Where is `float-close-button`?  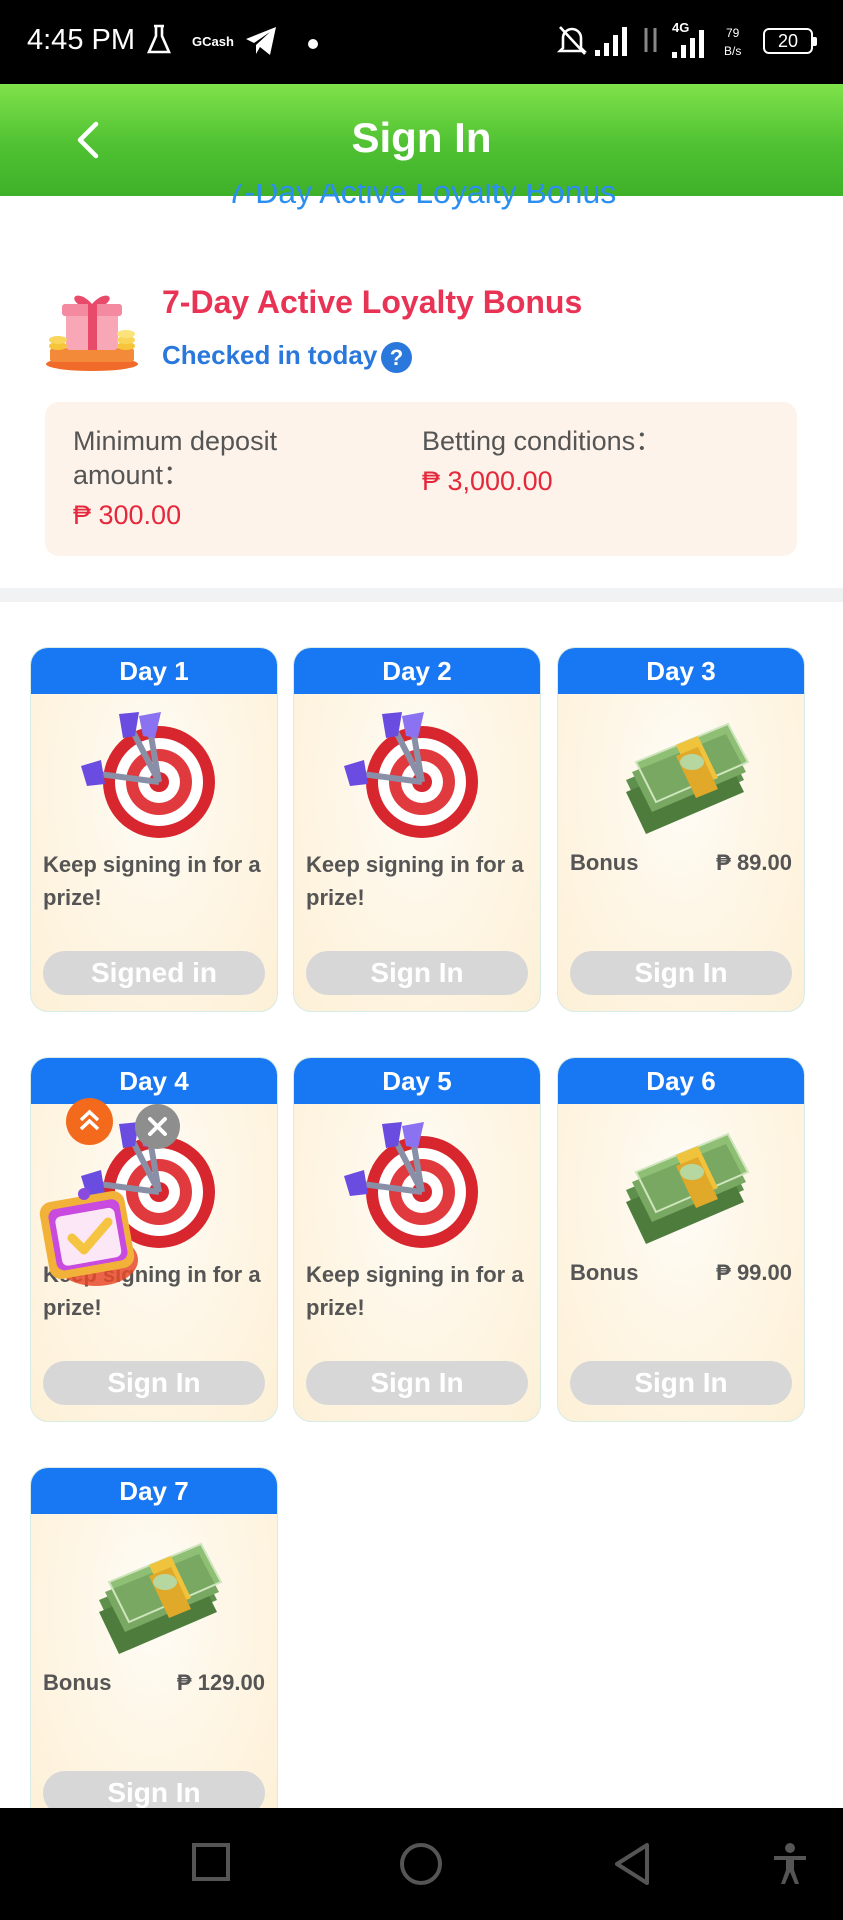
float-close-button is located at coordinates (157, 1126).